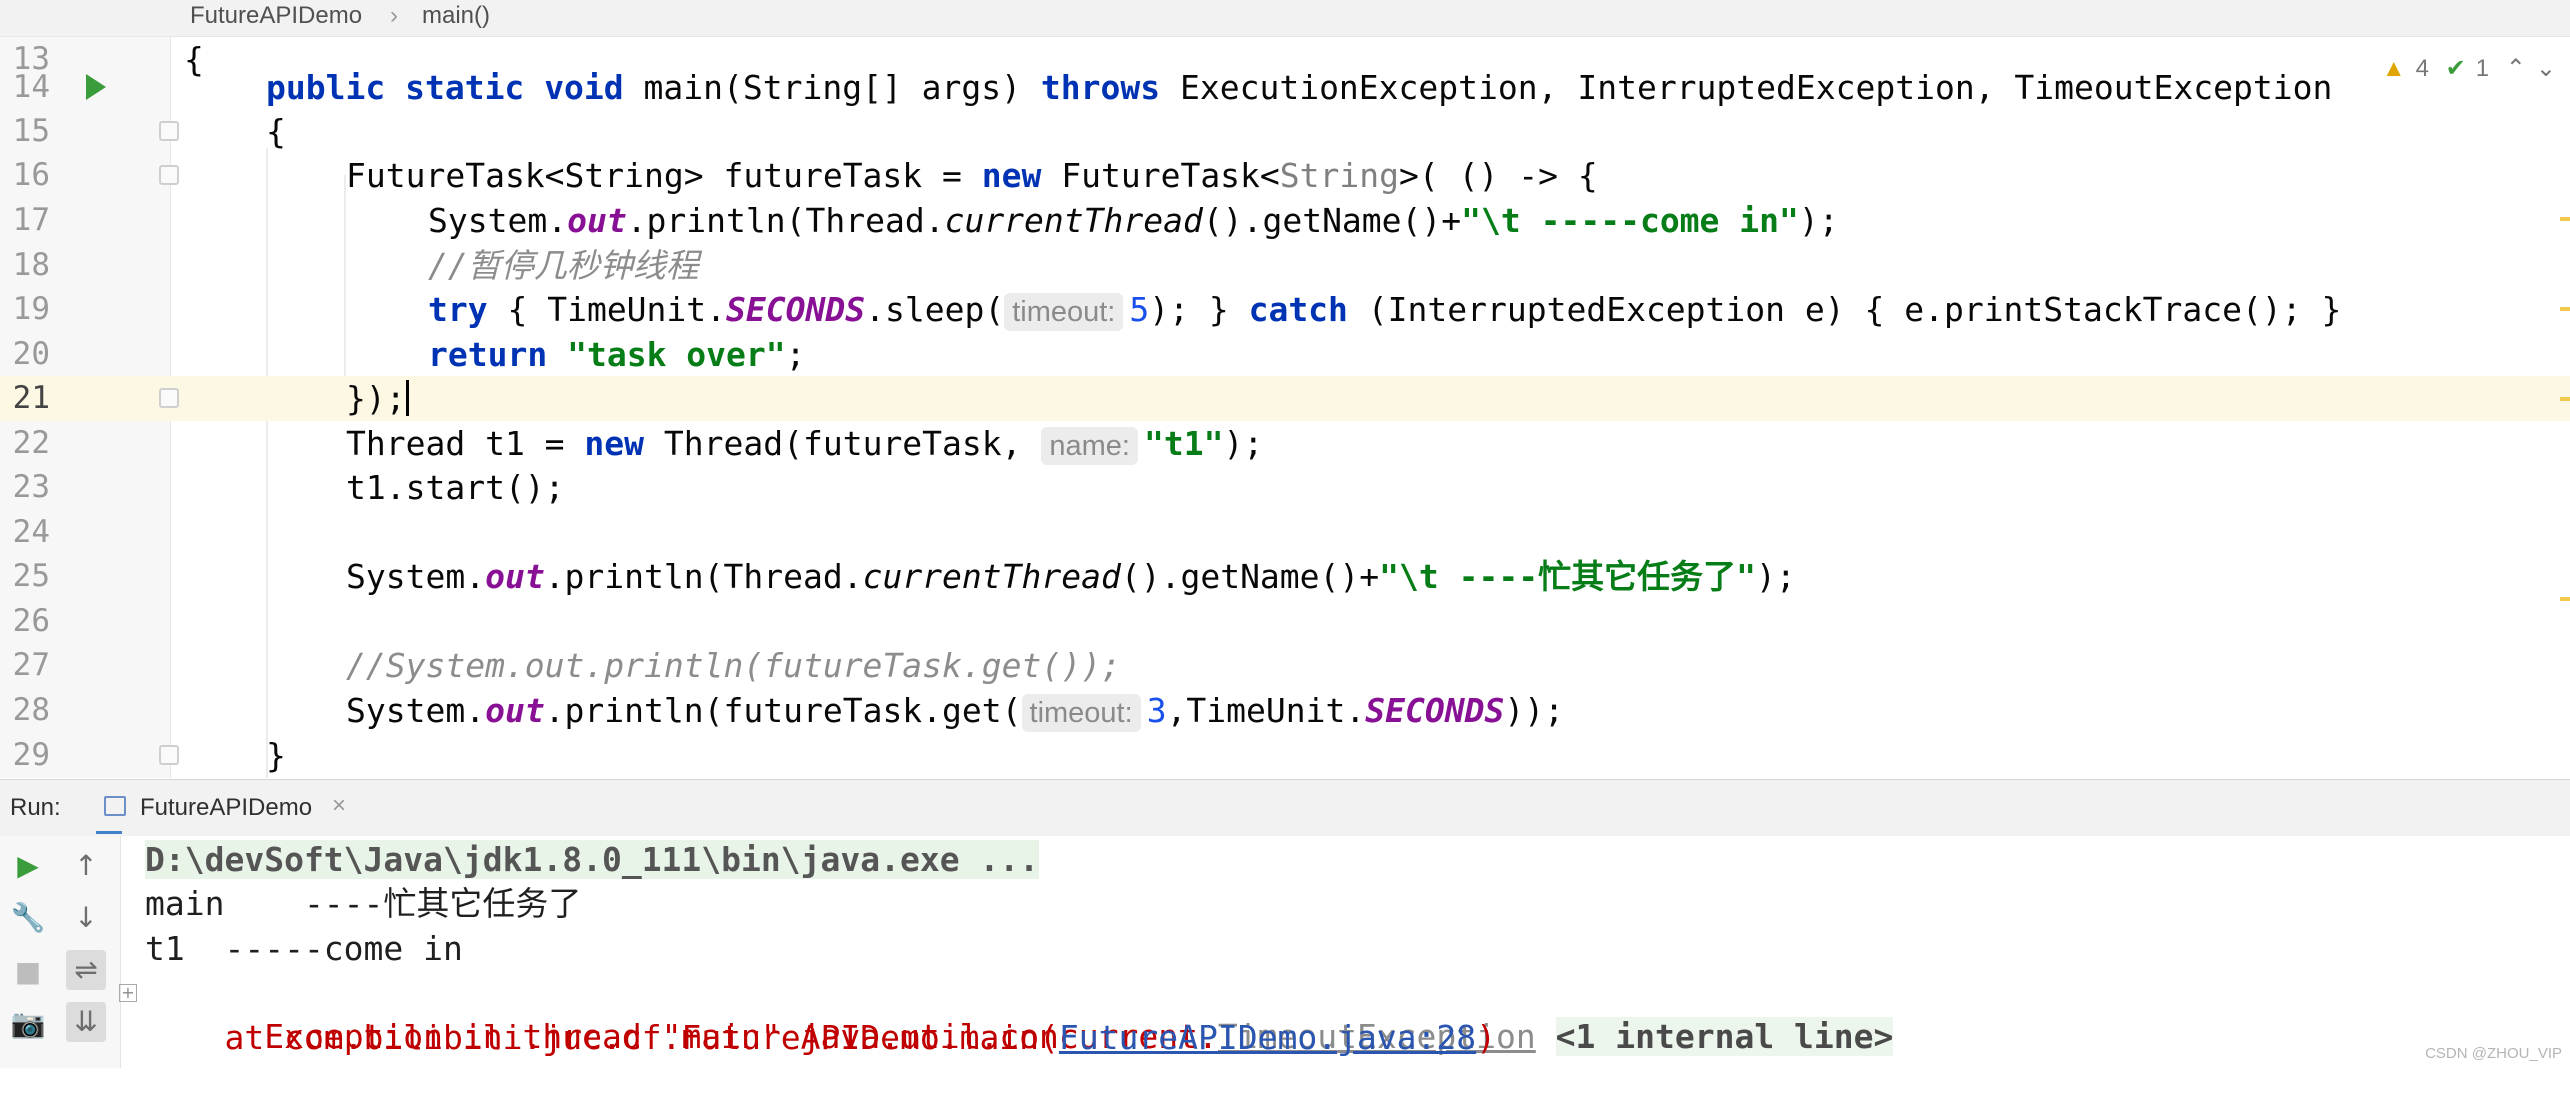  I want to click on code-comment: //System.out.println(futureTask.get());, so click(733, 665).